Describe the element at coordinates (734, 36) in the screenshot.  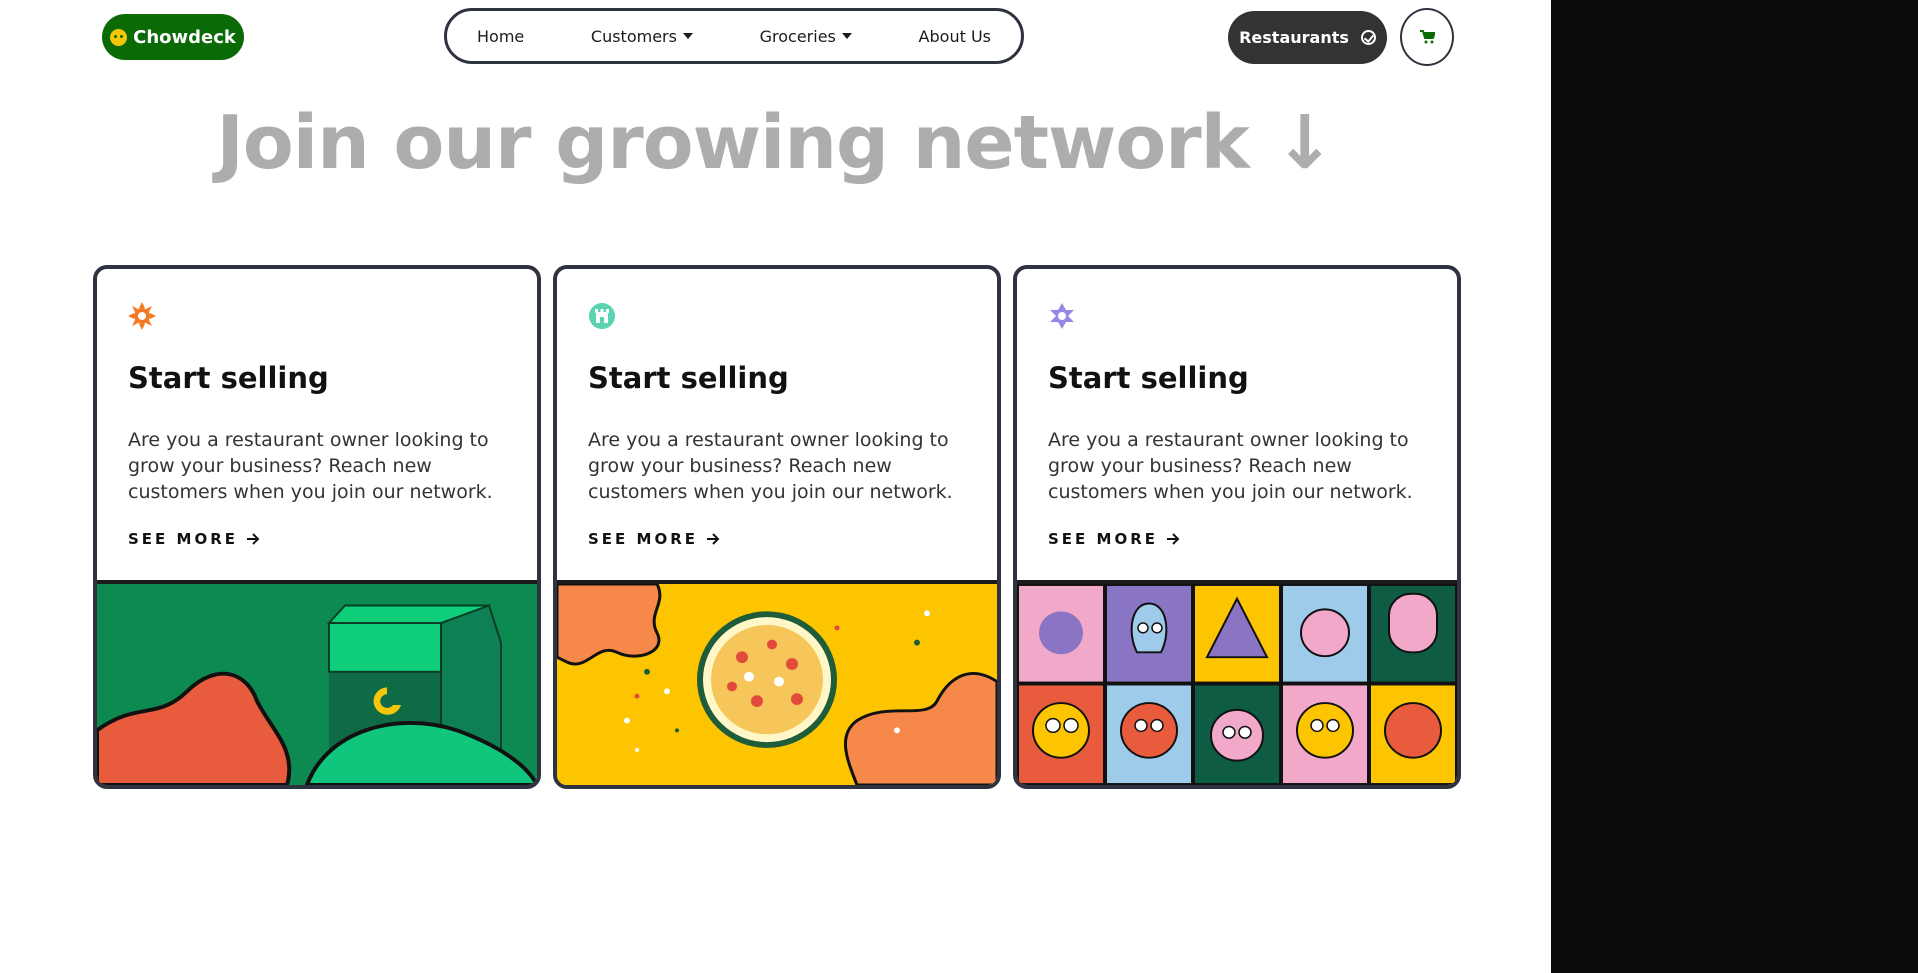
I see `main-nav: Home Customers Groceries About Us` at that location.